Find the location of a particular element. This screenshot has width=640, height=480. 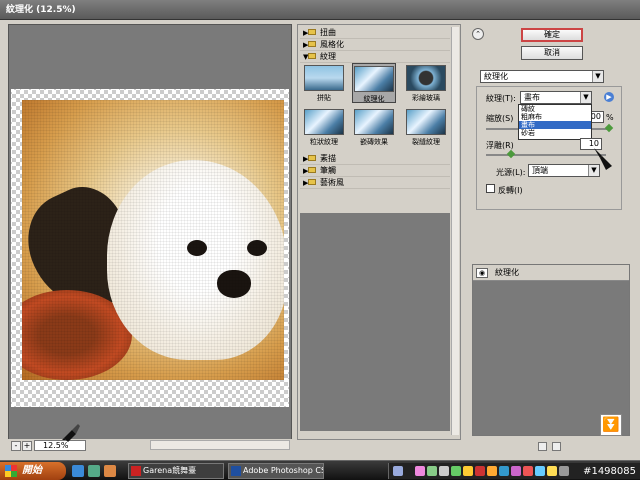

scaling-label: 縮放(S) is located at coordinates (500, 118).